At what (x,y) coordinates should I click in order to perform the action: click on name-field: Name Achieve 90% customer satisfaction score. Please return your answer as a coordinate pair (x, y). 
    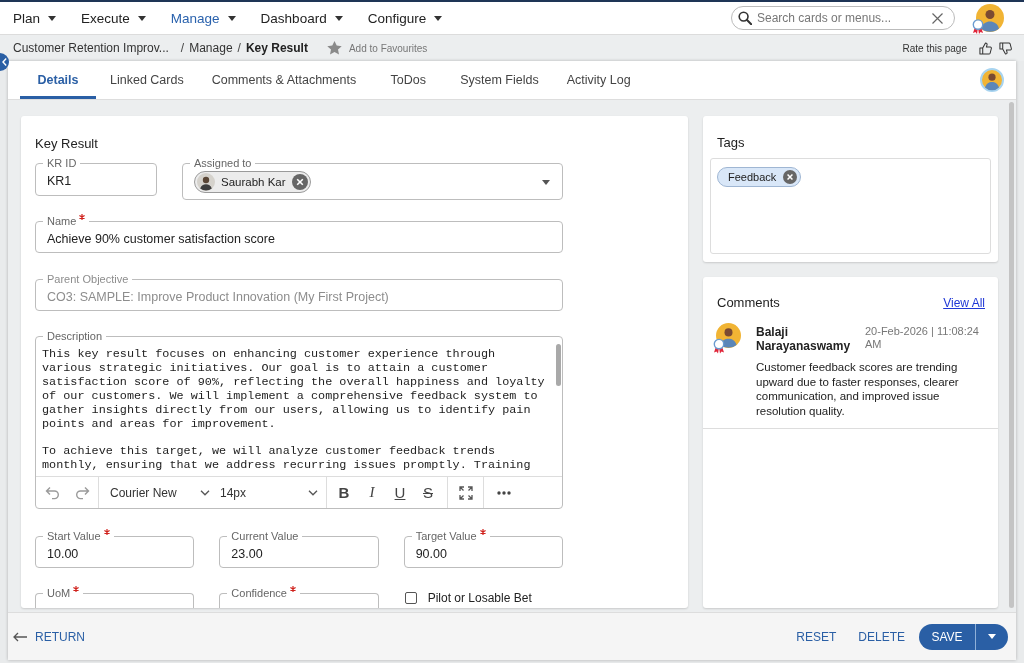
    Looking at the image, I should click on (299, 234).